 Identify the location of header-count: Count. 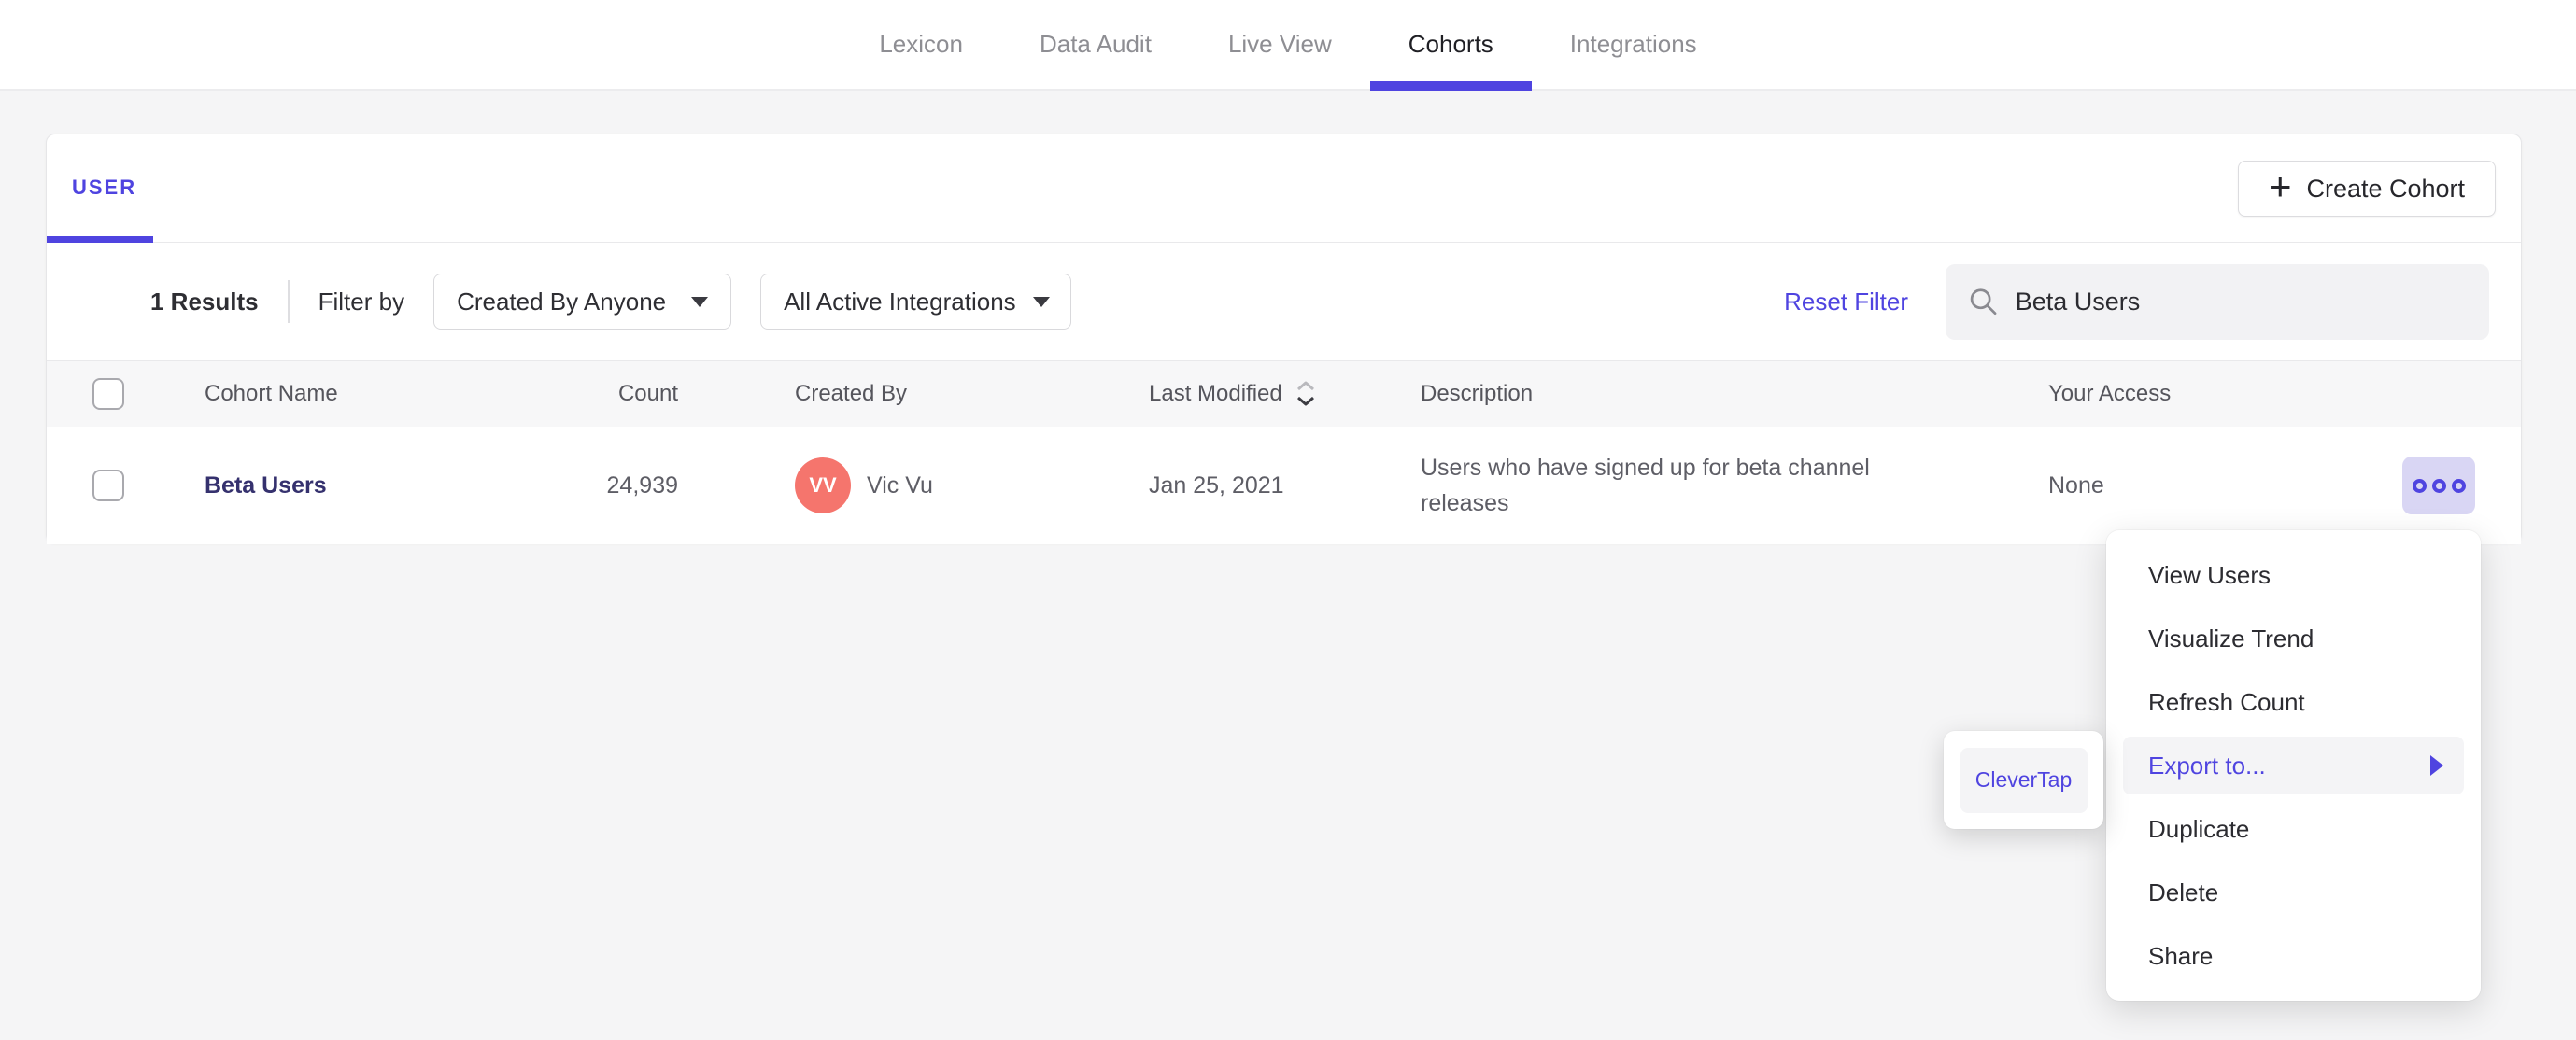
(647, 393).